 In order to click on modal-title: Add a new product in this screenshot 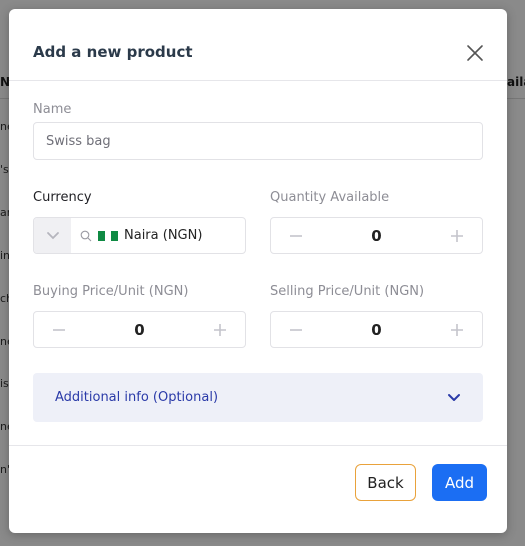, I will do `click(113, 52)`.